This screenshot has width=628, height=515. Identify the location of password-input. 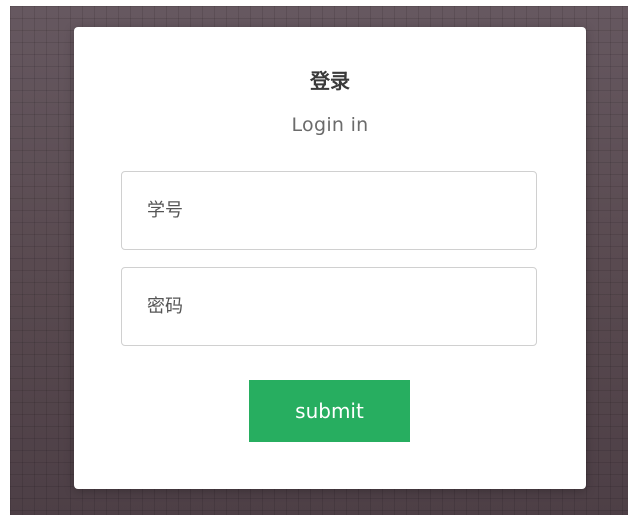
(329, 306).